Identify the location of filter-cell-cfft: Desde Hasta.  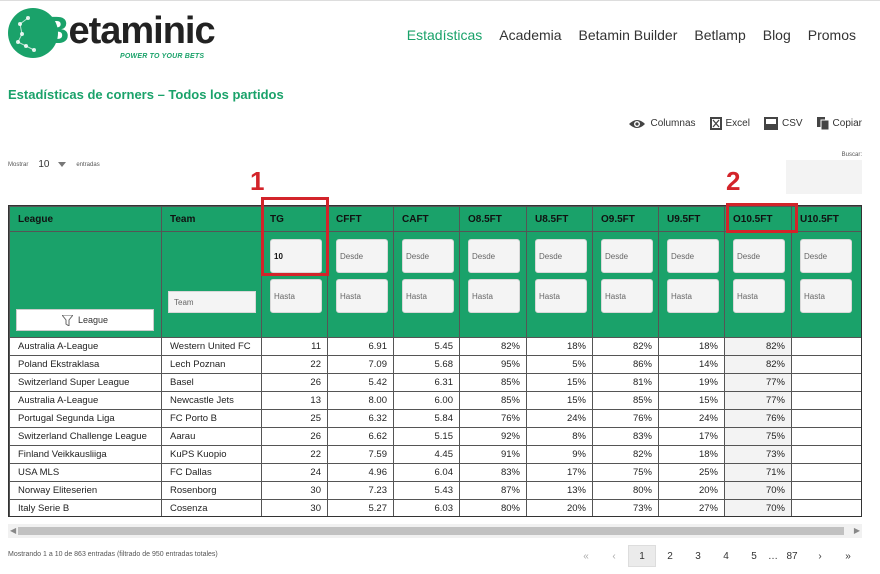
(360, 284).